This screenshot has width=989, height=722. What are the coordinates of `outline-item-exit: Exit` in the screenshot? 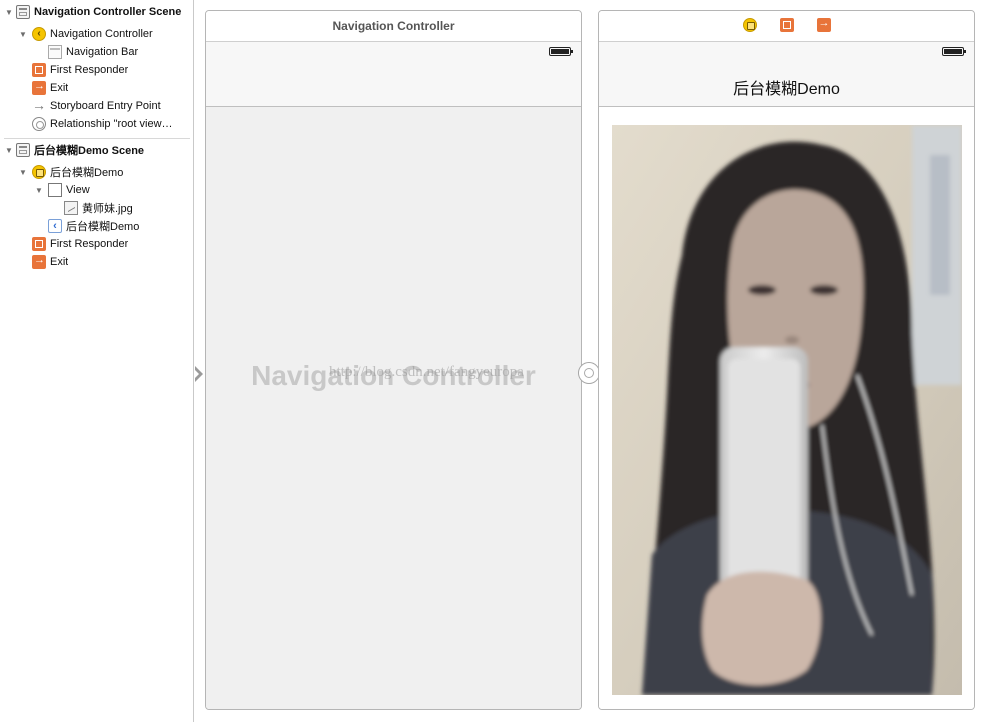 It's located at (97, 88).